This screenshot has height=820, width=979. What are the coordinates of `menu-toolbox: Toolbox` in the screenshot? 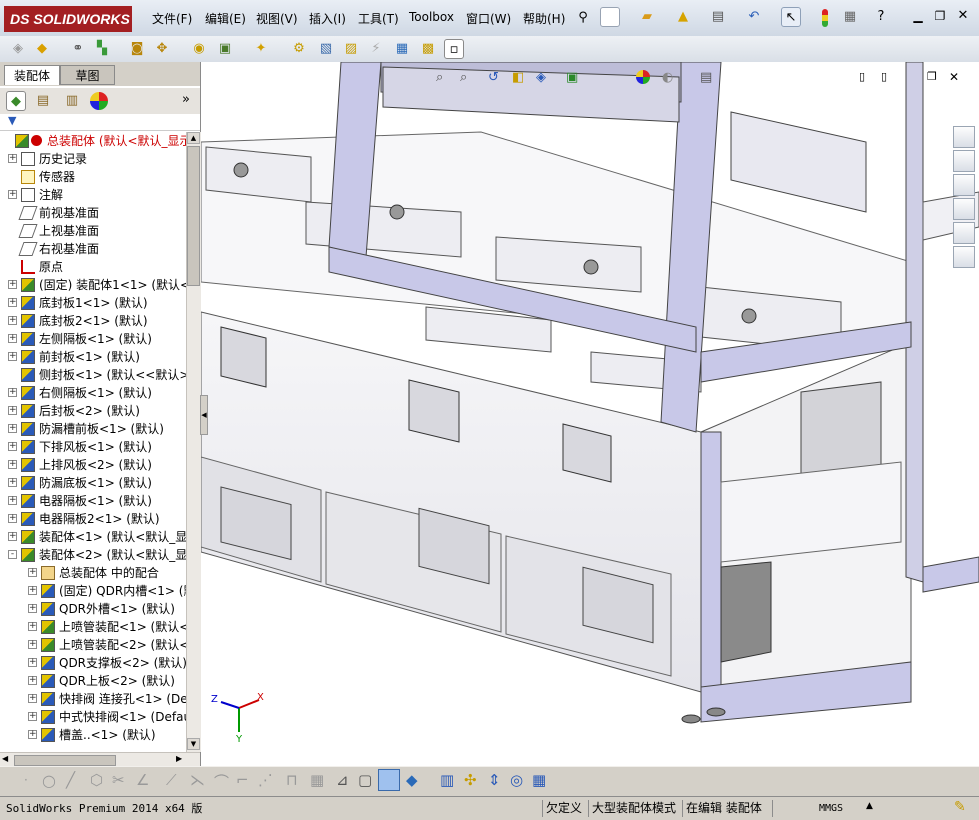 It's located at (431, 17).